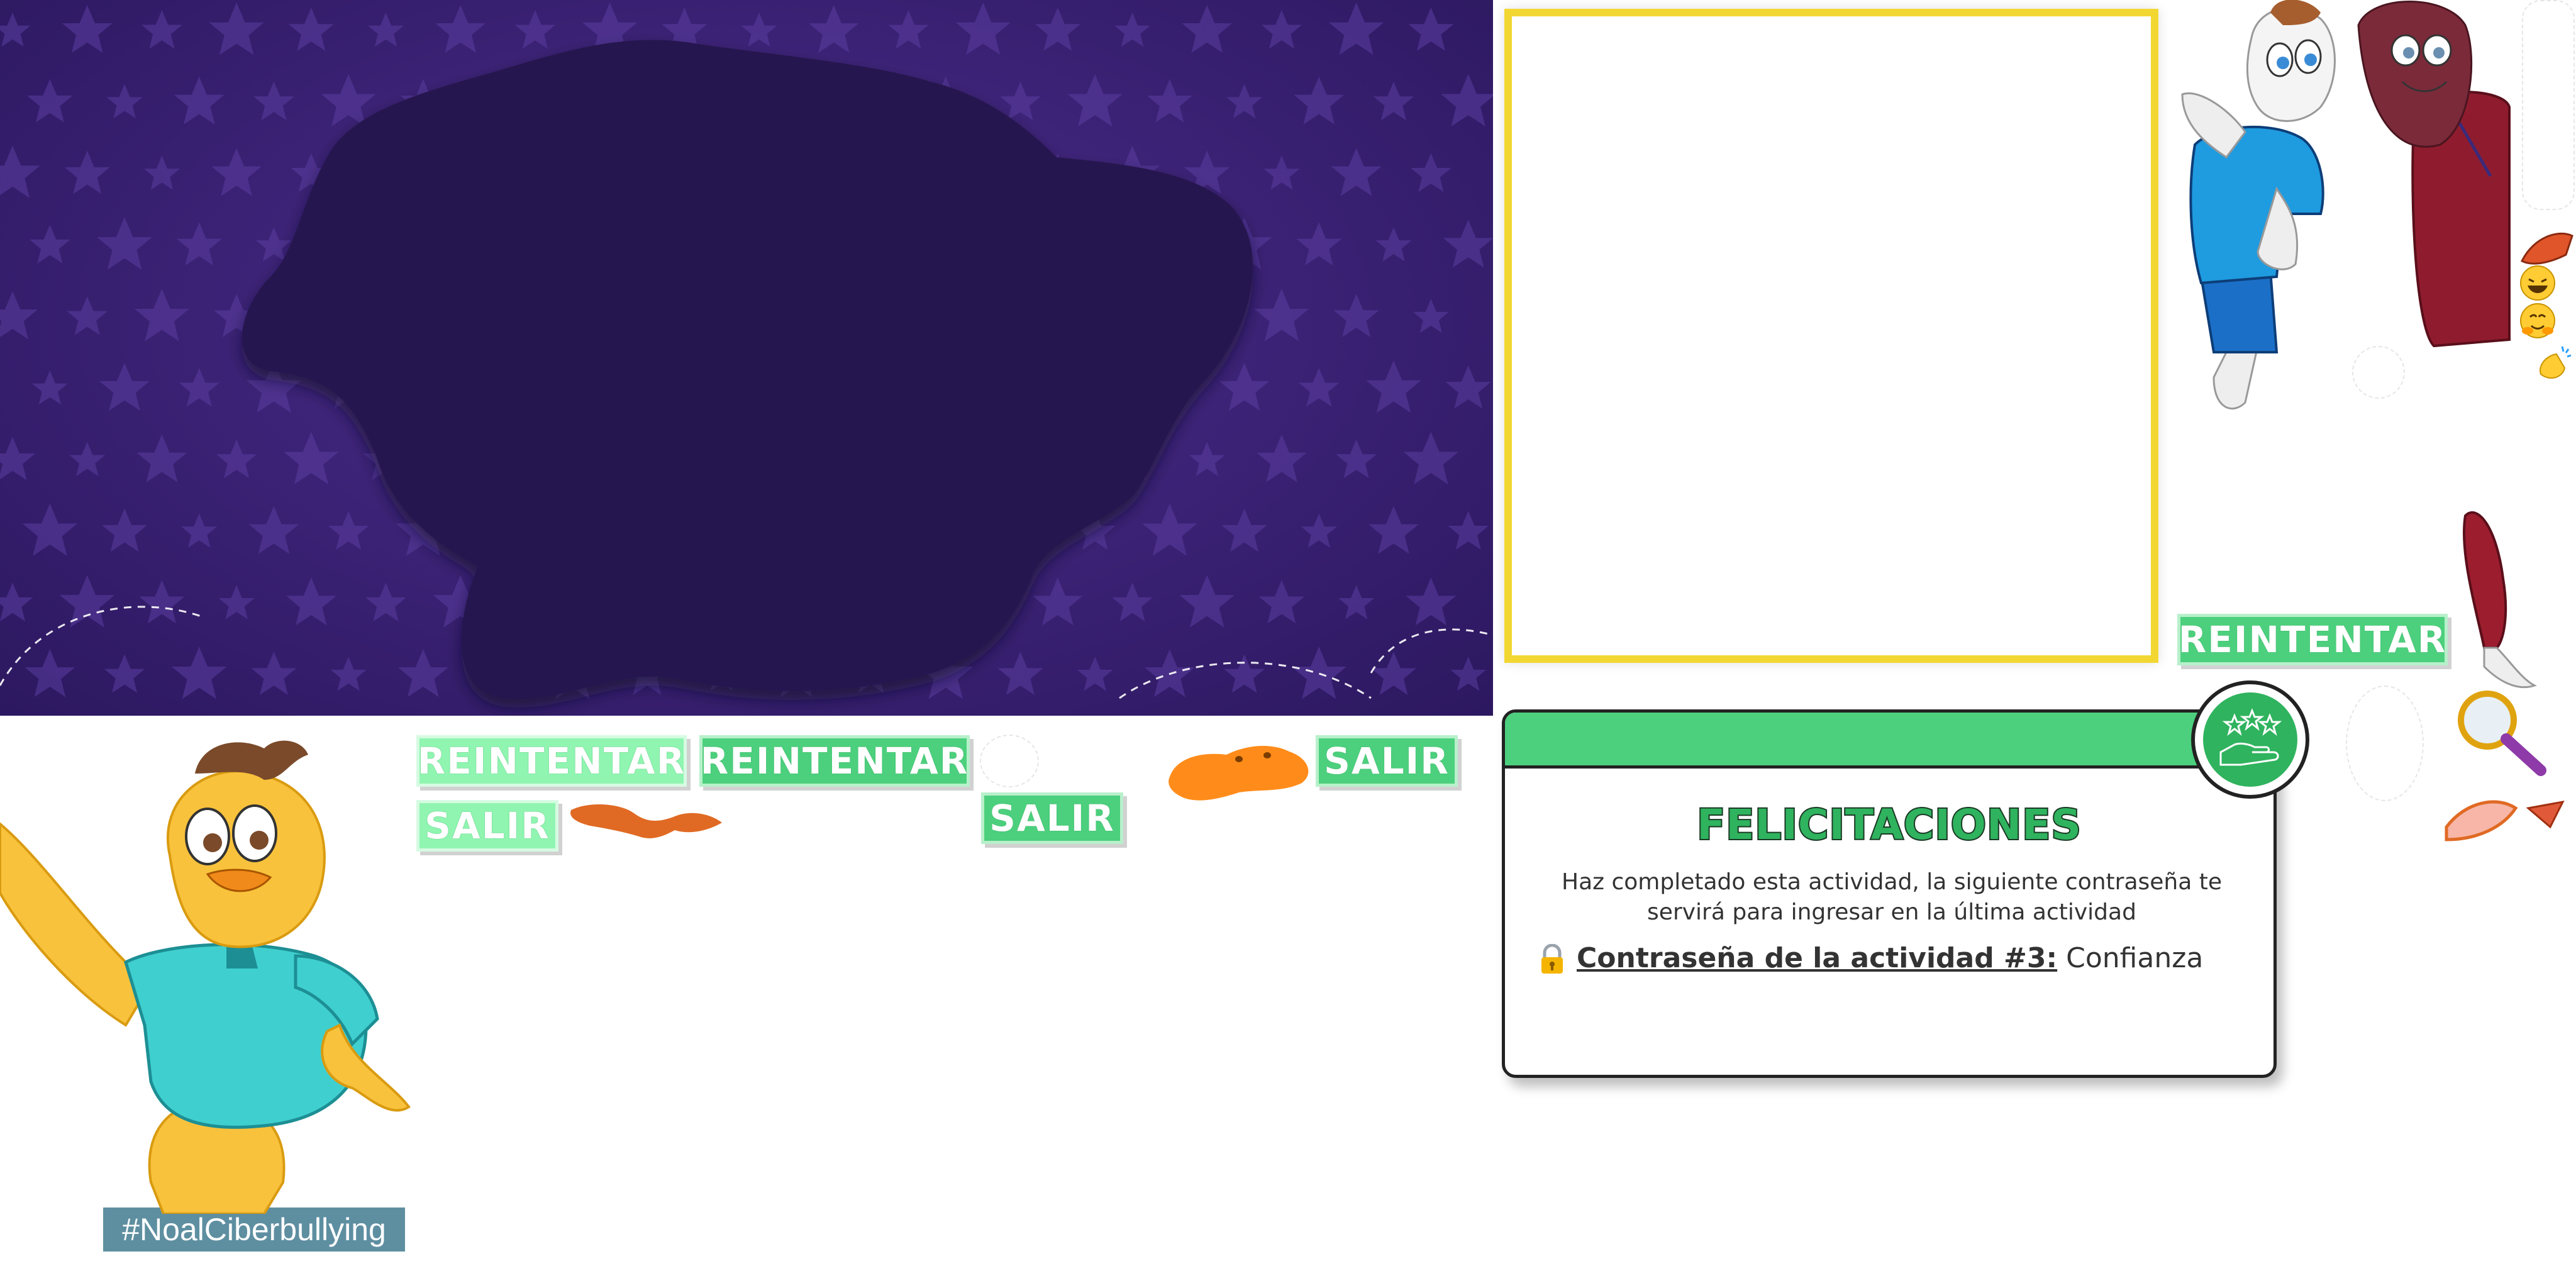 The image size is (2576, 1288). What do you see at coordinates (2499, 600) in the screenshot?
I see `paint-brush-icon` at bounding box center [2499, 600].